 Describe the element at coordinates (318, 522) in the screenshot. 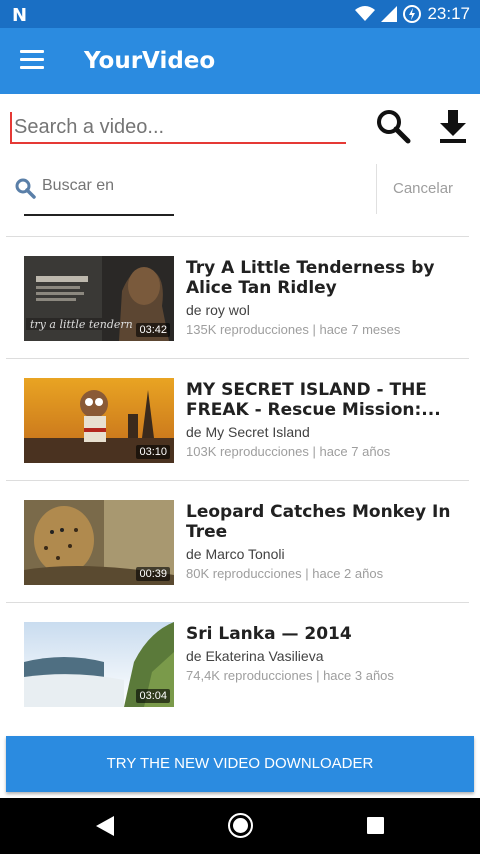

I see `video-title: Leopard Catches Monkey In Tree` at that location.